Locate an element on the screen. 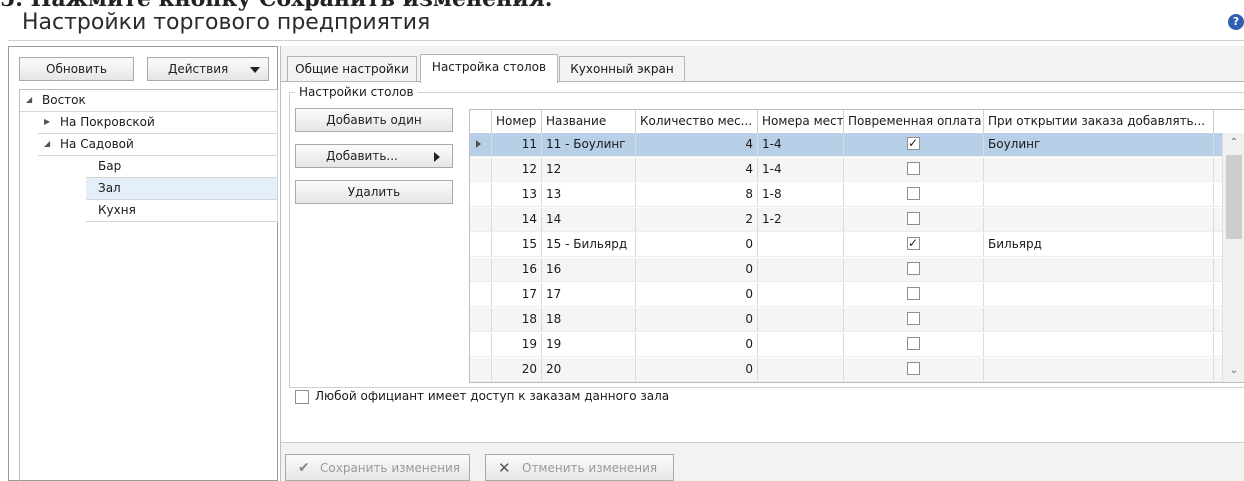  document-heading: 5. Нажмите кнопку Сохранить изменения. is located at coordinates (450, 6).